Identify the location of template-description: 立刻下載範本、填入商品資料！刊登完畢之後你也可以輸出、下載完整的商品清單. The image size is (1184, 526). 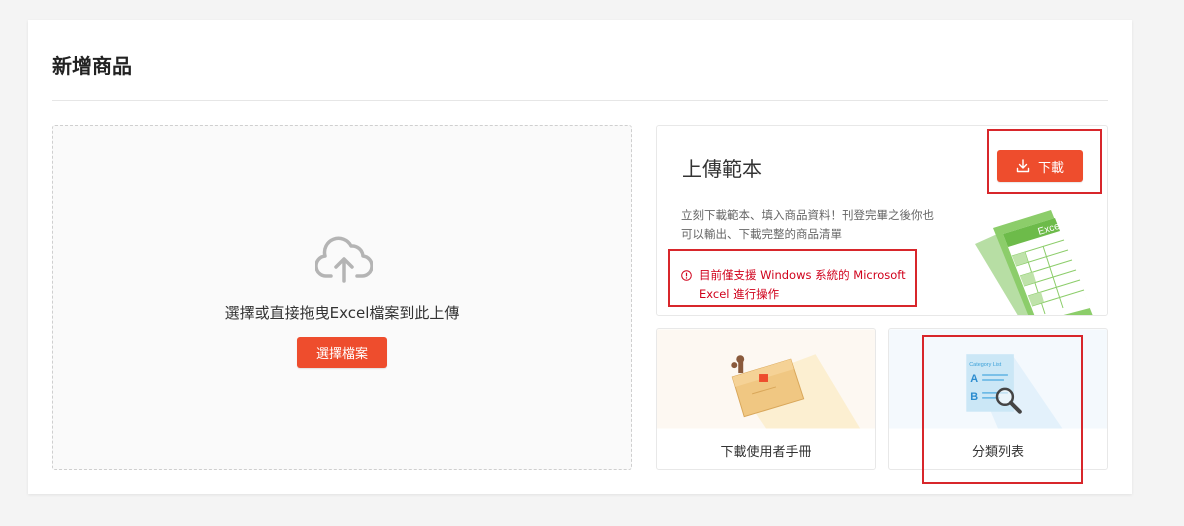
(807, 224).